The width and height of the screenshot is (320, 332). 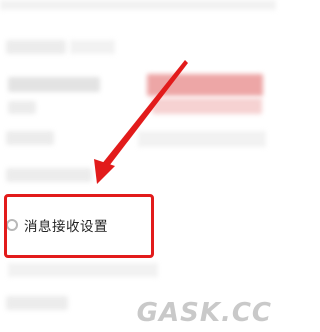 I want to click on arrow-icon, so click(x=141, y=122).